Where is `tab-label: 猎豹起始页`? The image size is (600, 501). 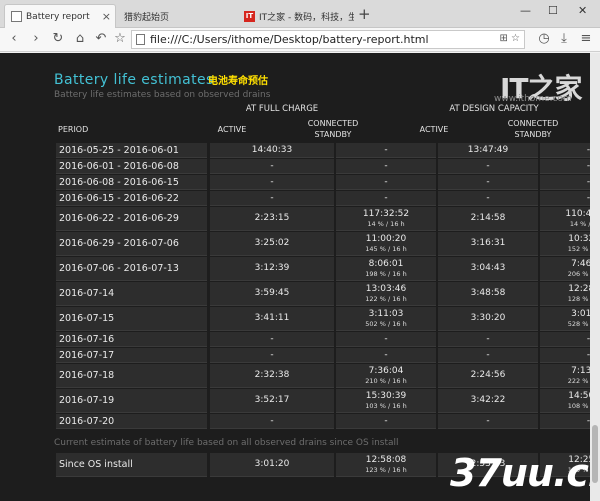
tab-label: 猎豹起始页 is located at coordinates (147, 17).